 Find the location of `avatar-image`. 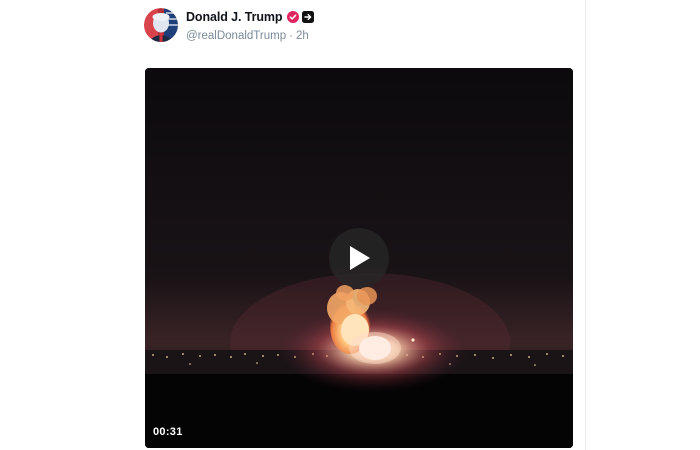

avatar-image is located at coordinates (161, 25).